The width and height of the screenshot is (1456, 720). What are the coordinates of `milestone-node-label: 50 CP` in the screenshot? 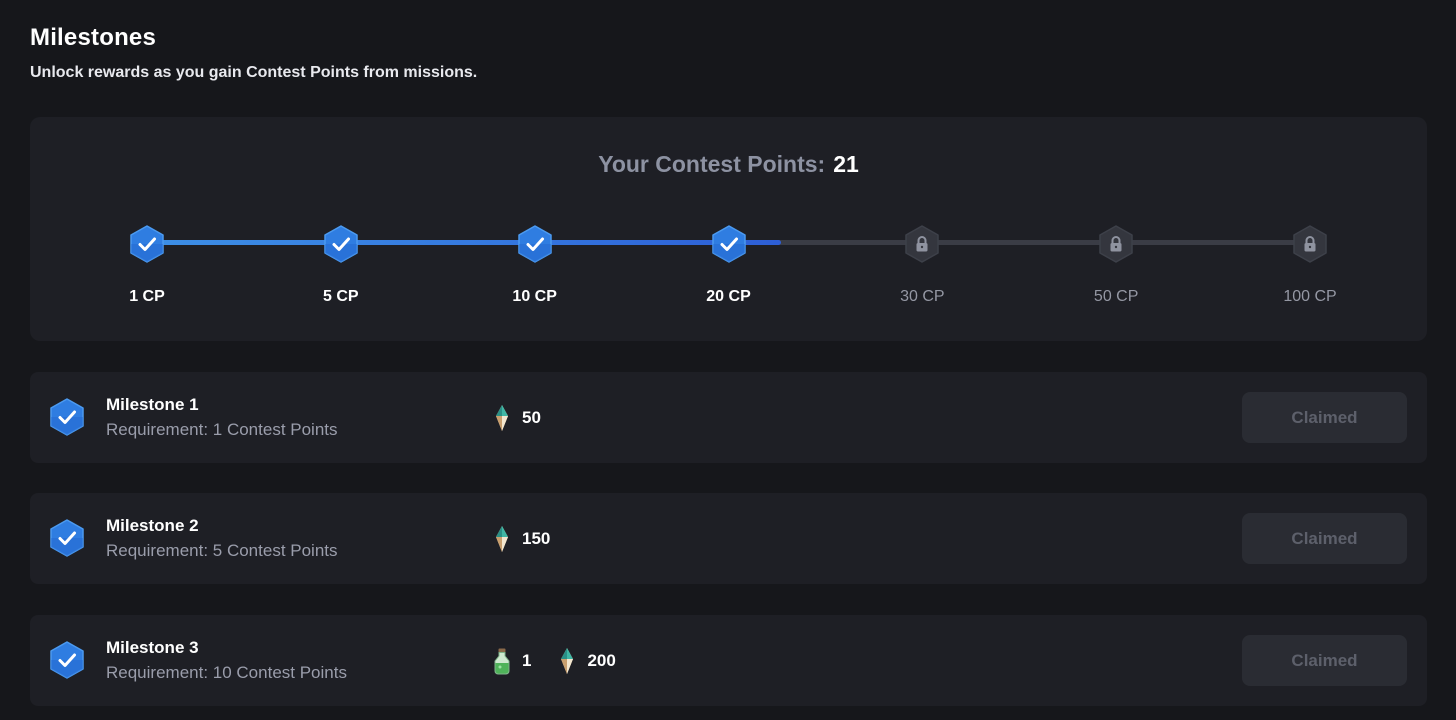 It's located at (1116, 296).